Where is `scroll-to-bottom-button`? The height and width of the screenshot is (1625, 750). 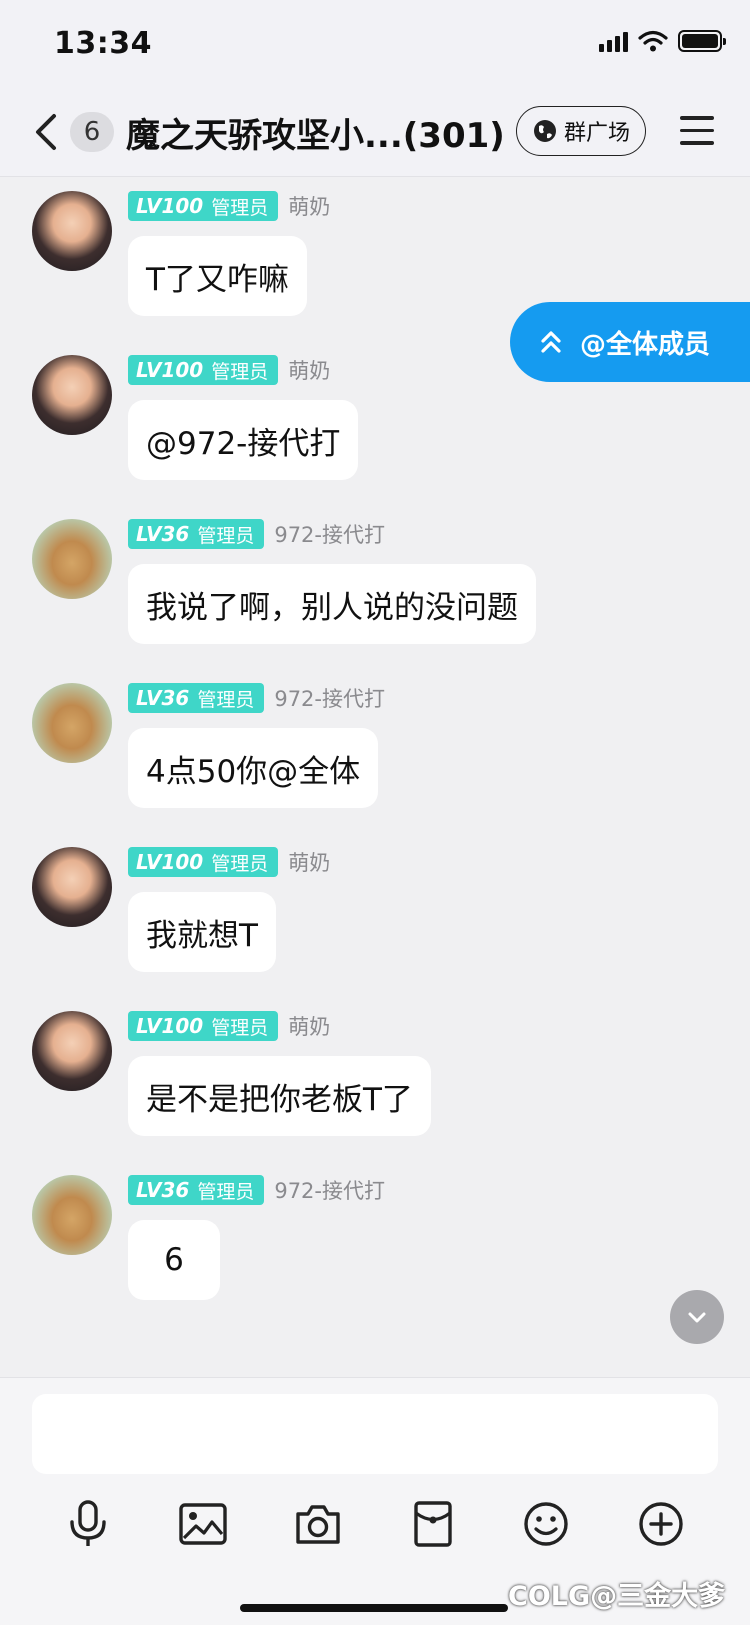 scroll-to-bottom-button is located at coordinates (697, 1317).